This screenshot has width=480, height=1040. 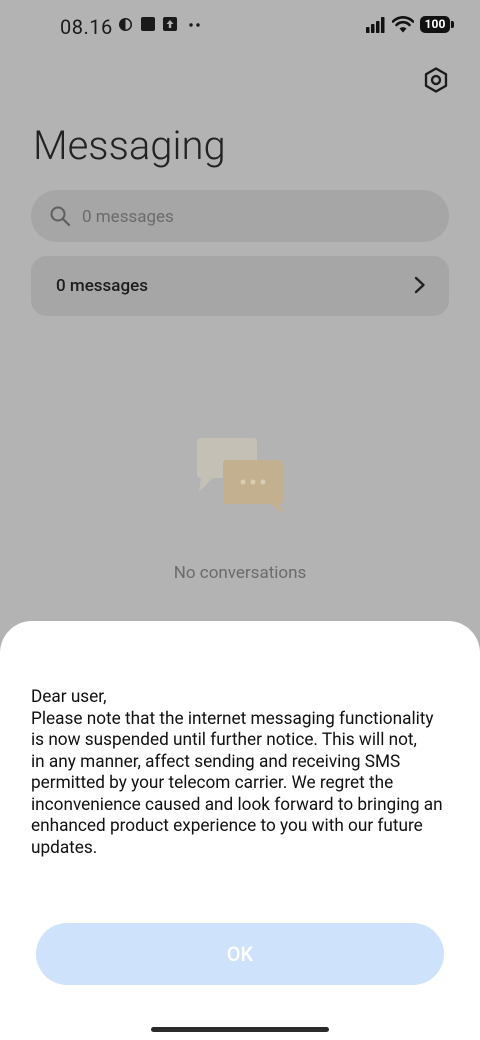 What do you see at coordinates (240, 476) in the screenshot?
I see `chat-bubbles-icon` at bounding box center [240, 476].